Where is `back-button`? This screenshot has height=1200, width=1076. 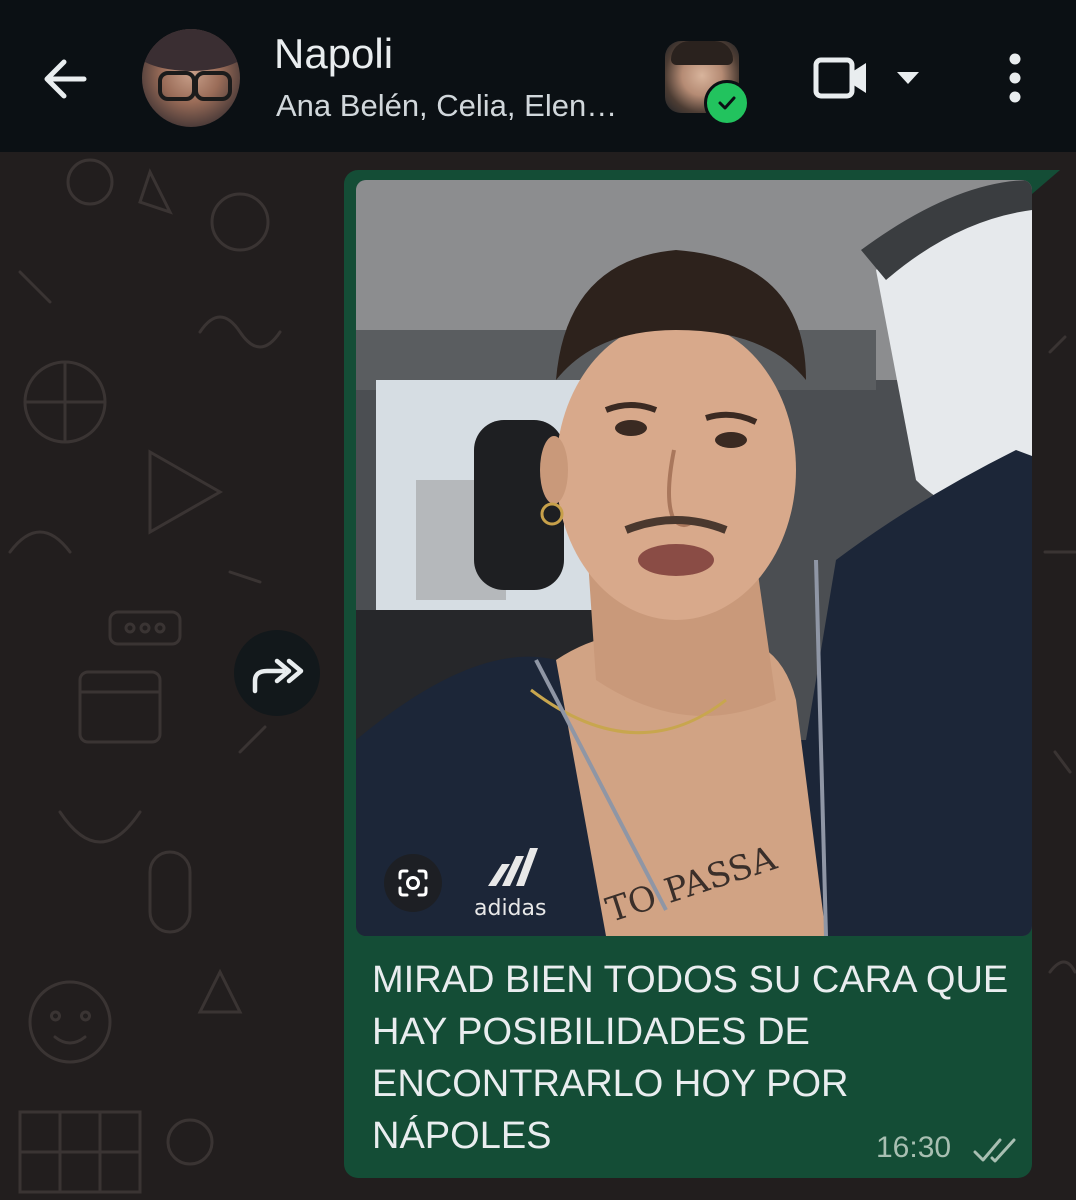 back-button is located at coordinates (65, 79).